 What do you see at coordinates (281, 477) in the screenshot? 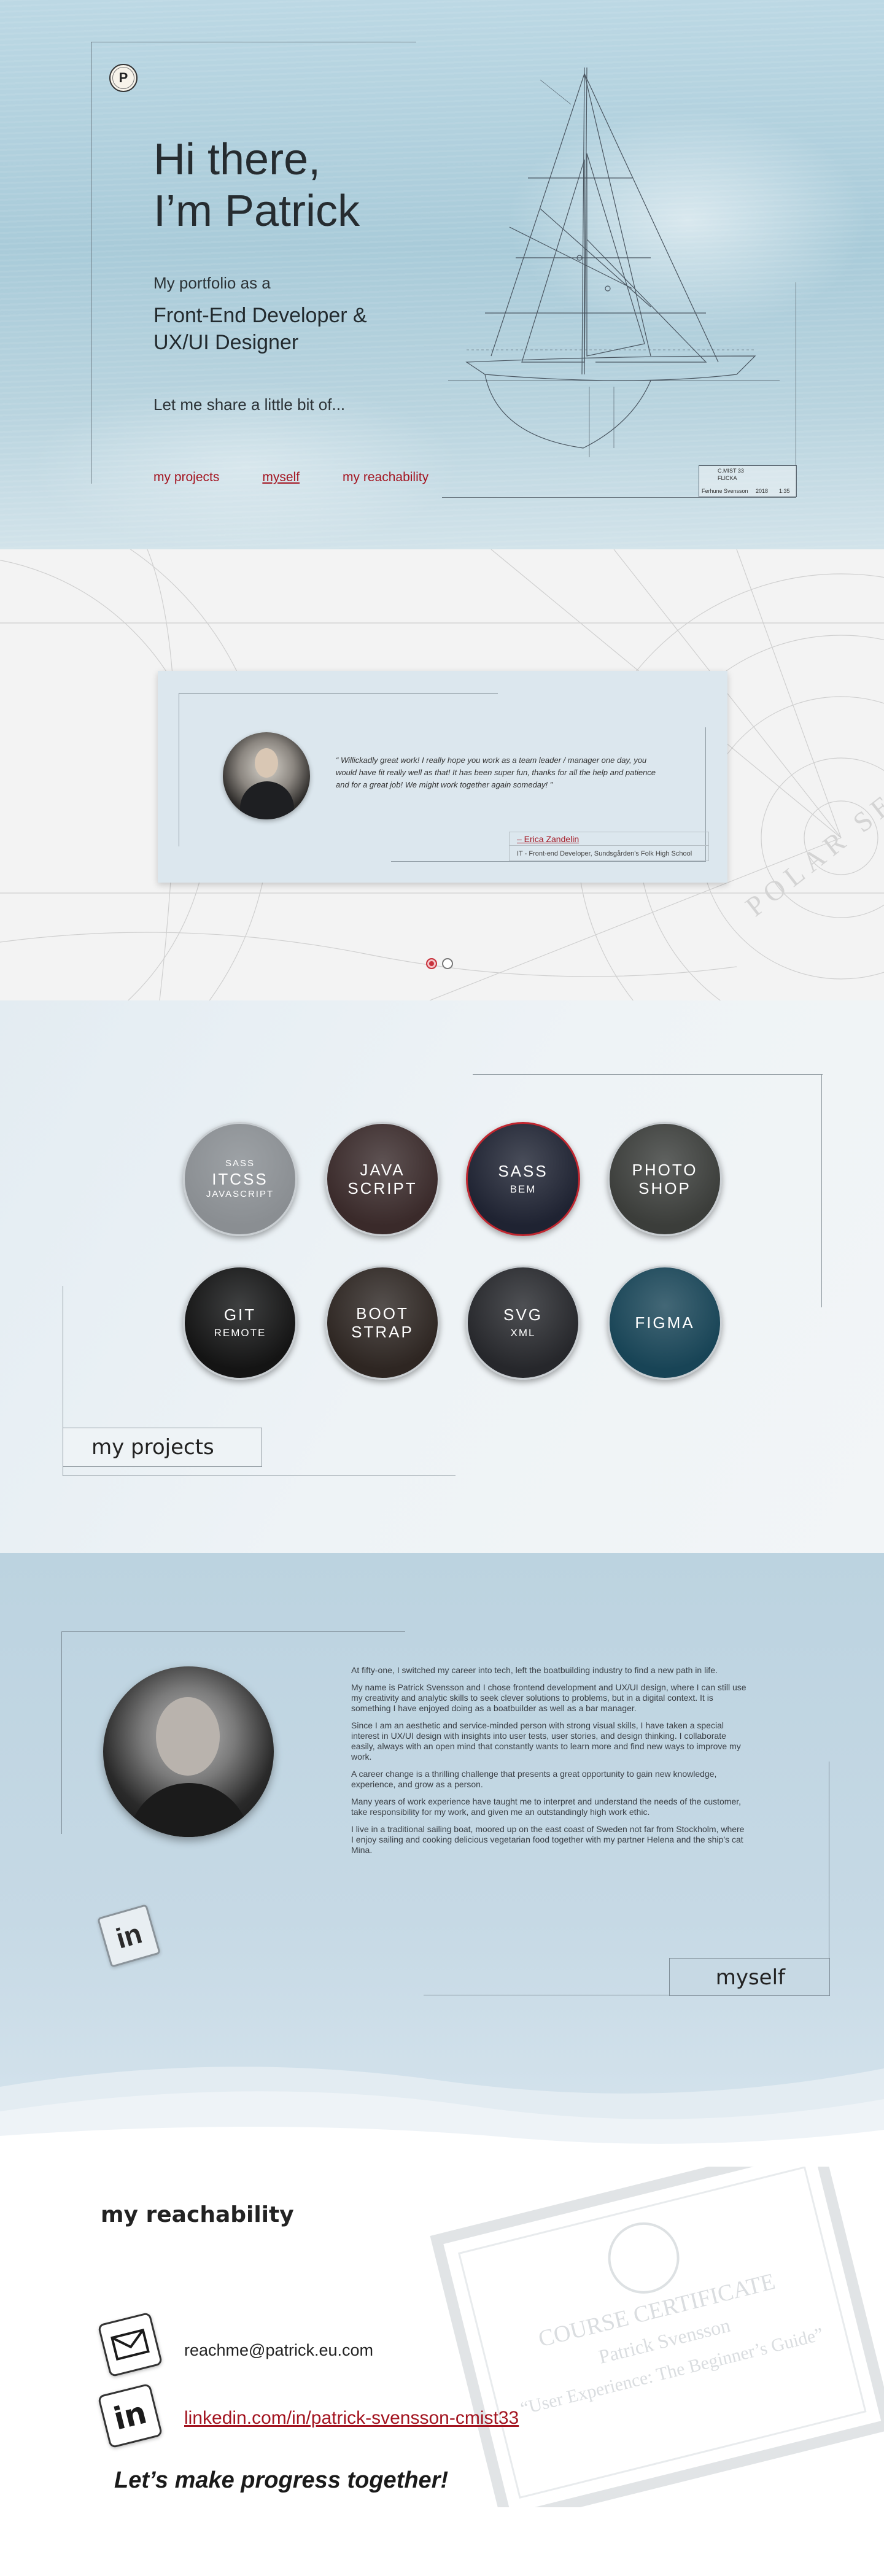
I see `nav-link-myself: myself` at bounding box center [281, 477].